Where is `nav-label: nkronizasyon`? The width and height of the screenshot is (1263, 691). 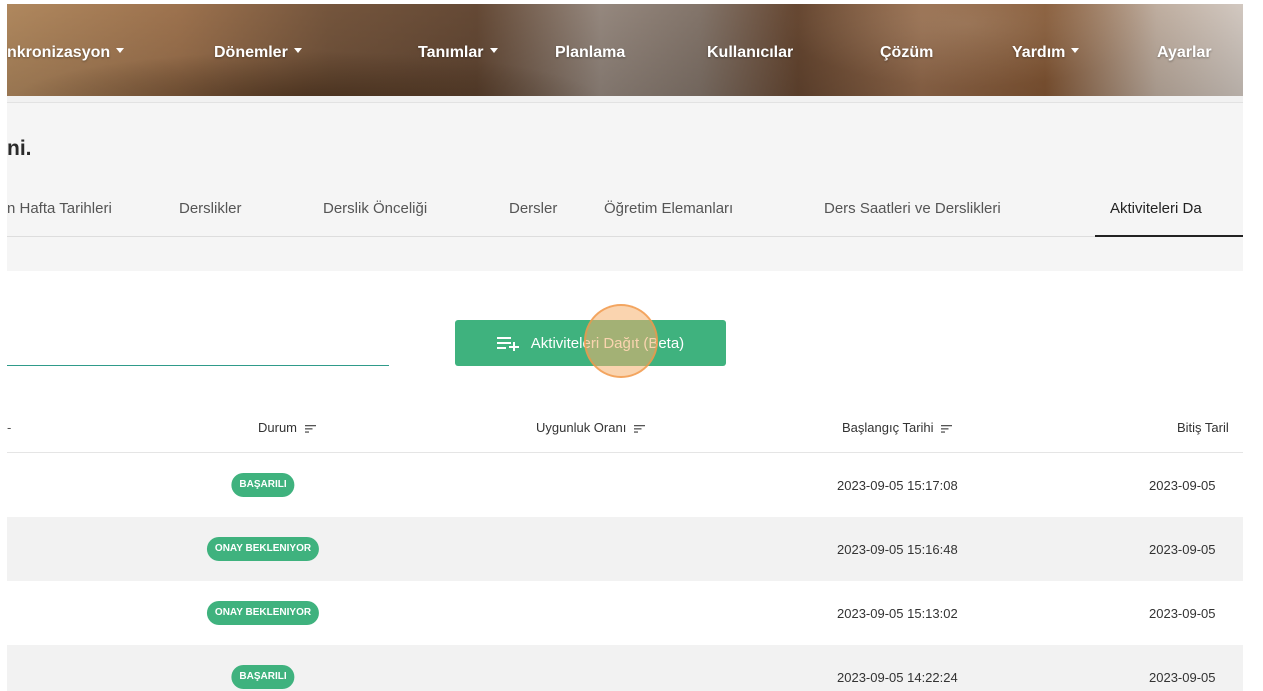 nav-label: nkronizasyon is located at coordinates (59, 52).